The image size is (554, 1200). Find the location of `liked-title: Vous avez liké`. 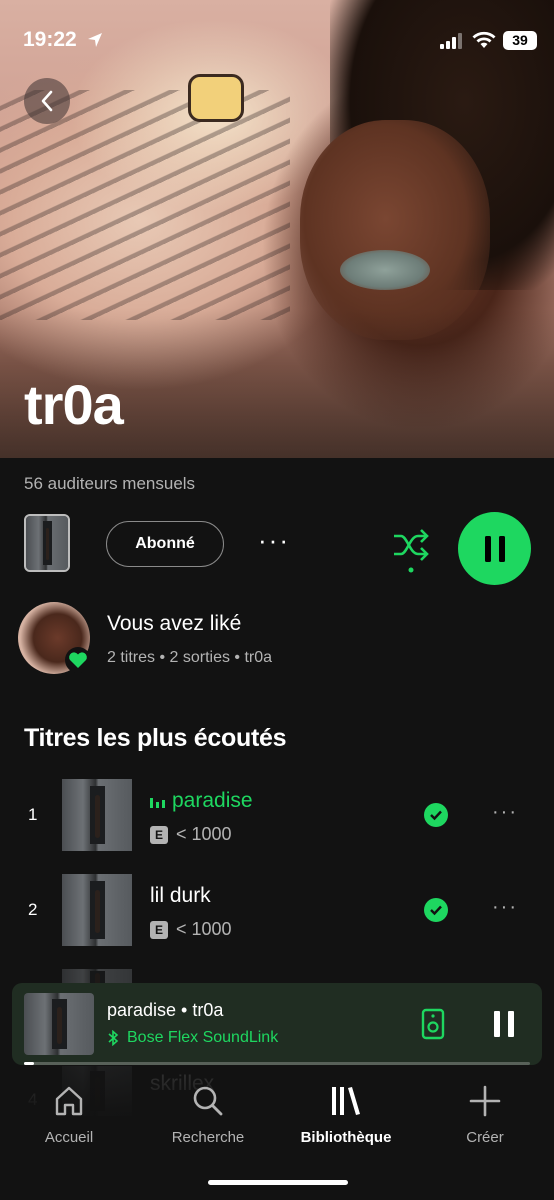

liked-title: Vous avez liké is located at coordinates (174, 623).